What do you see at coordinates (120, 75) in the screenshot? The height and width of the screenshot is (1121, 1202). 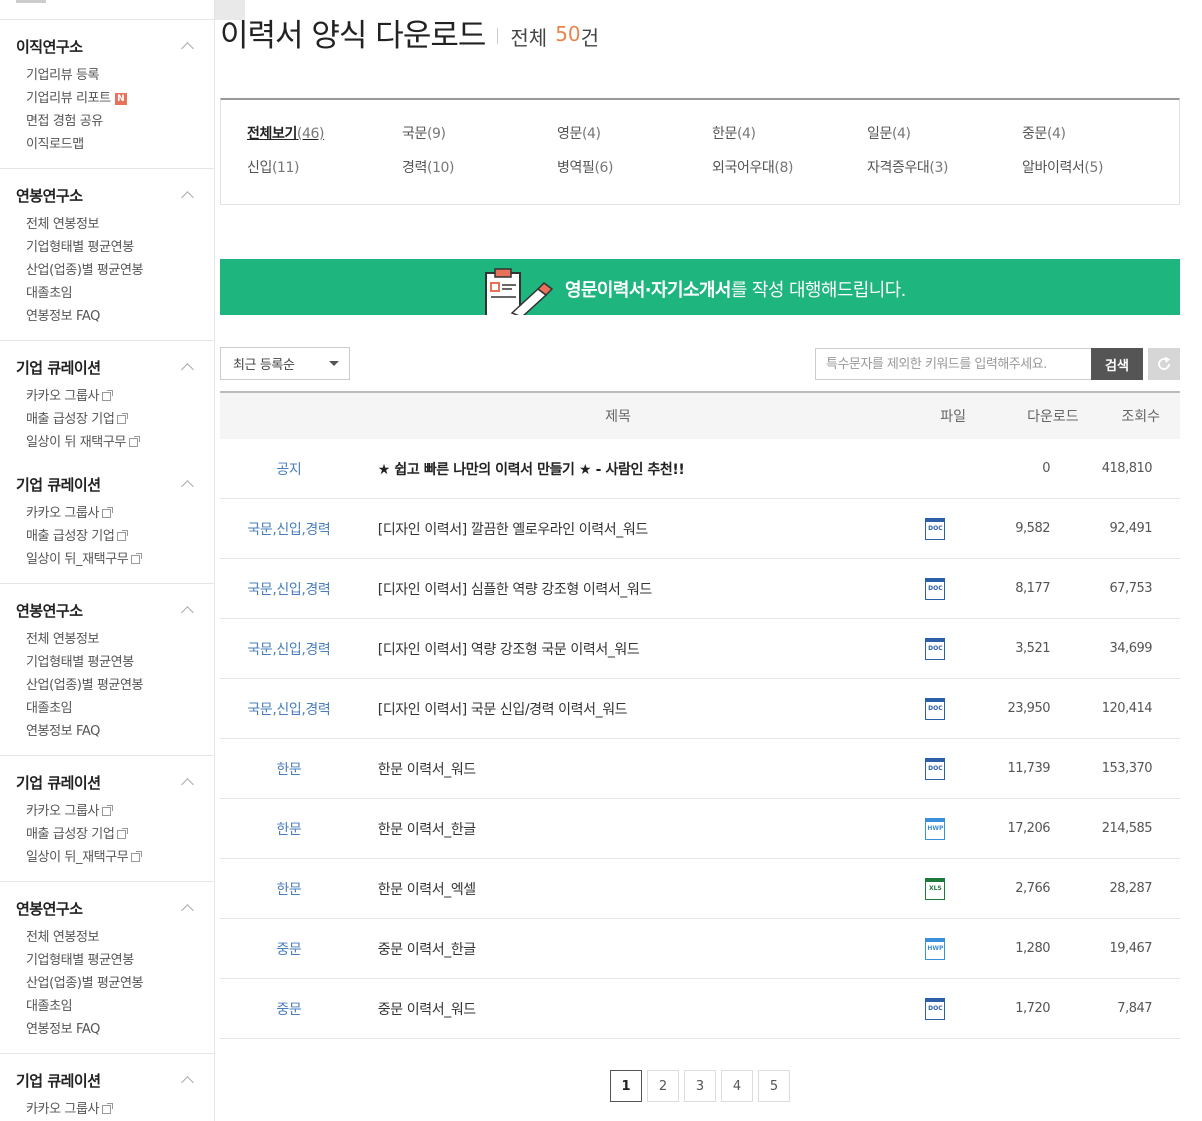 I see `sidebar-item: 기업리뷰 등록` at bounding box center [120, 75].